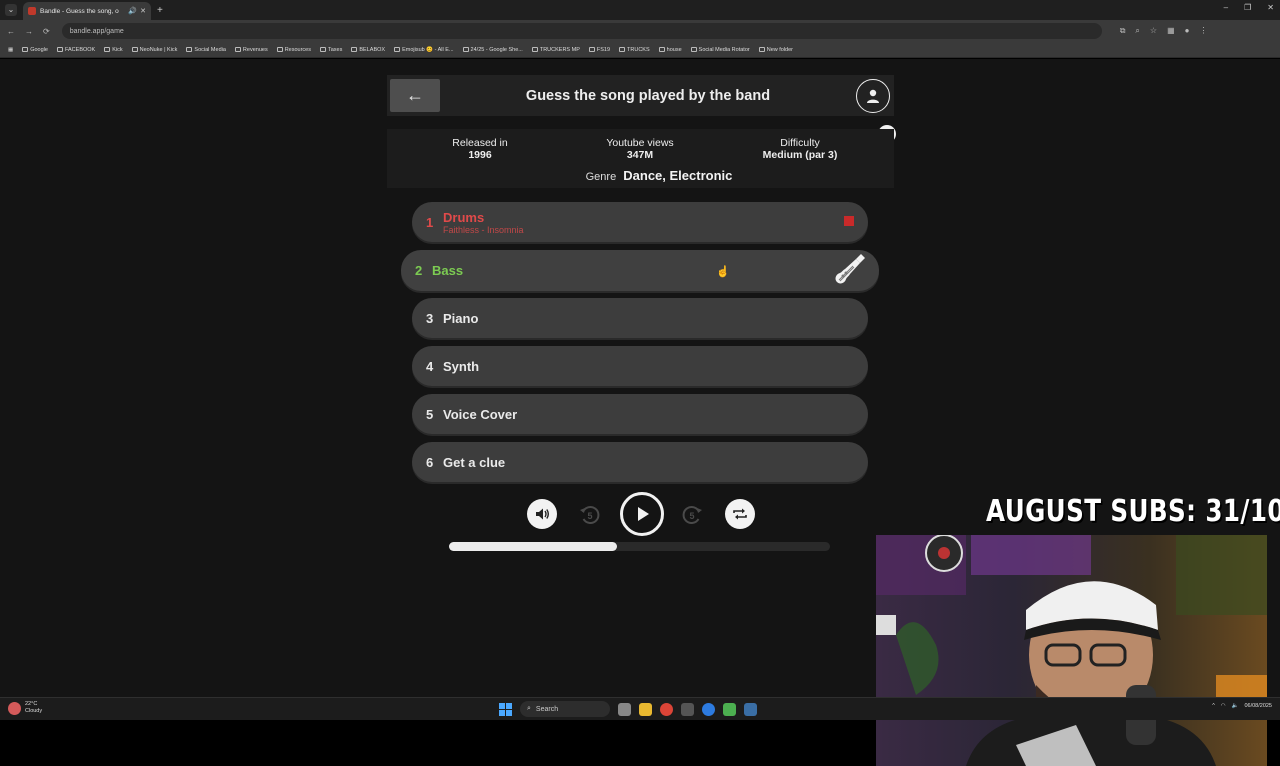  What do you see at coordinates (331, 50) in the screenshot?
I see `bookmark-item: Taxes` at bounding box center [331, 50].